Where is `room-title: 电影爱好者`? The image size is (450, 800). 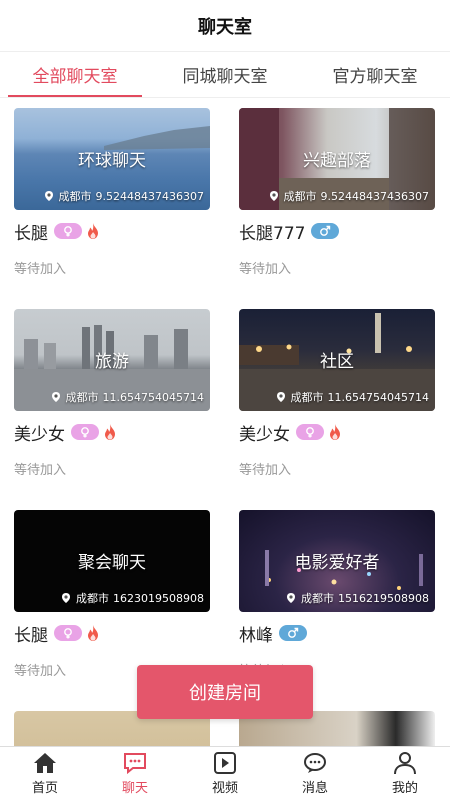 room-title: 电影爱好者 is located at coordinates (337, 563).